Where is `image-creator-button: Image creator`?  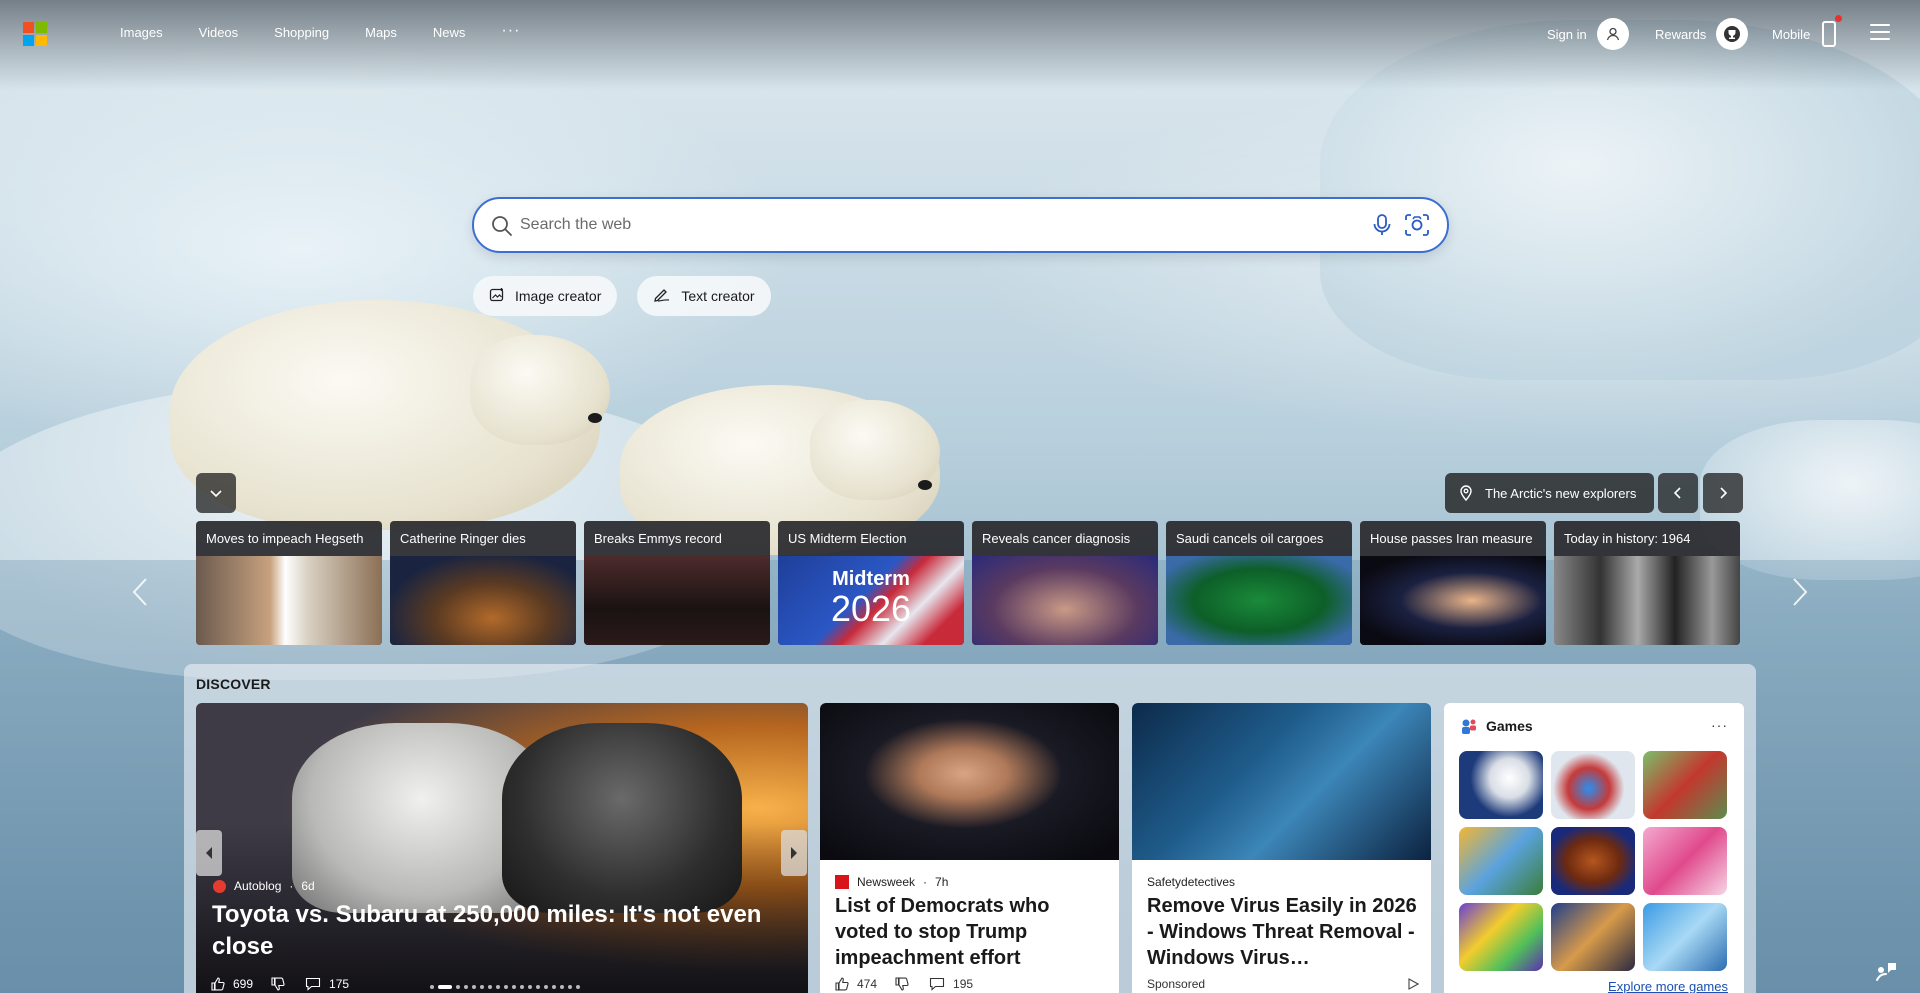 image-creator-button: Image creator is located at coordinates (545, 296).